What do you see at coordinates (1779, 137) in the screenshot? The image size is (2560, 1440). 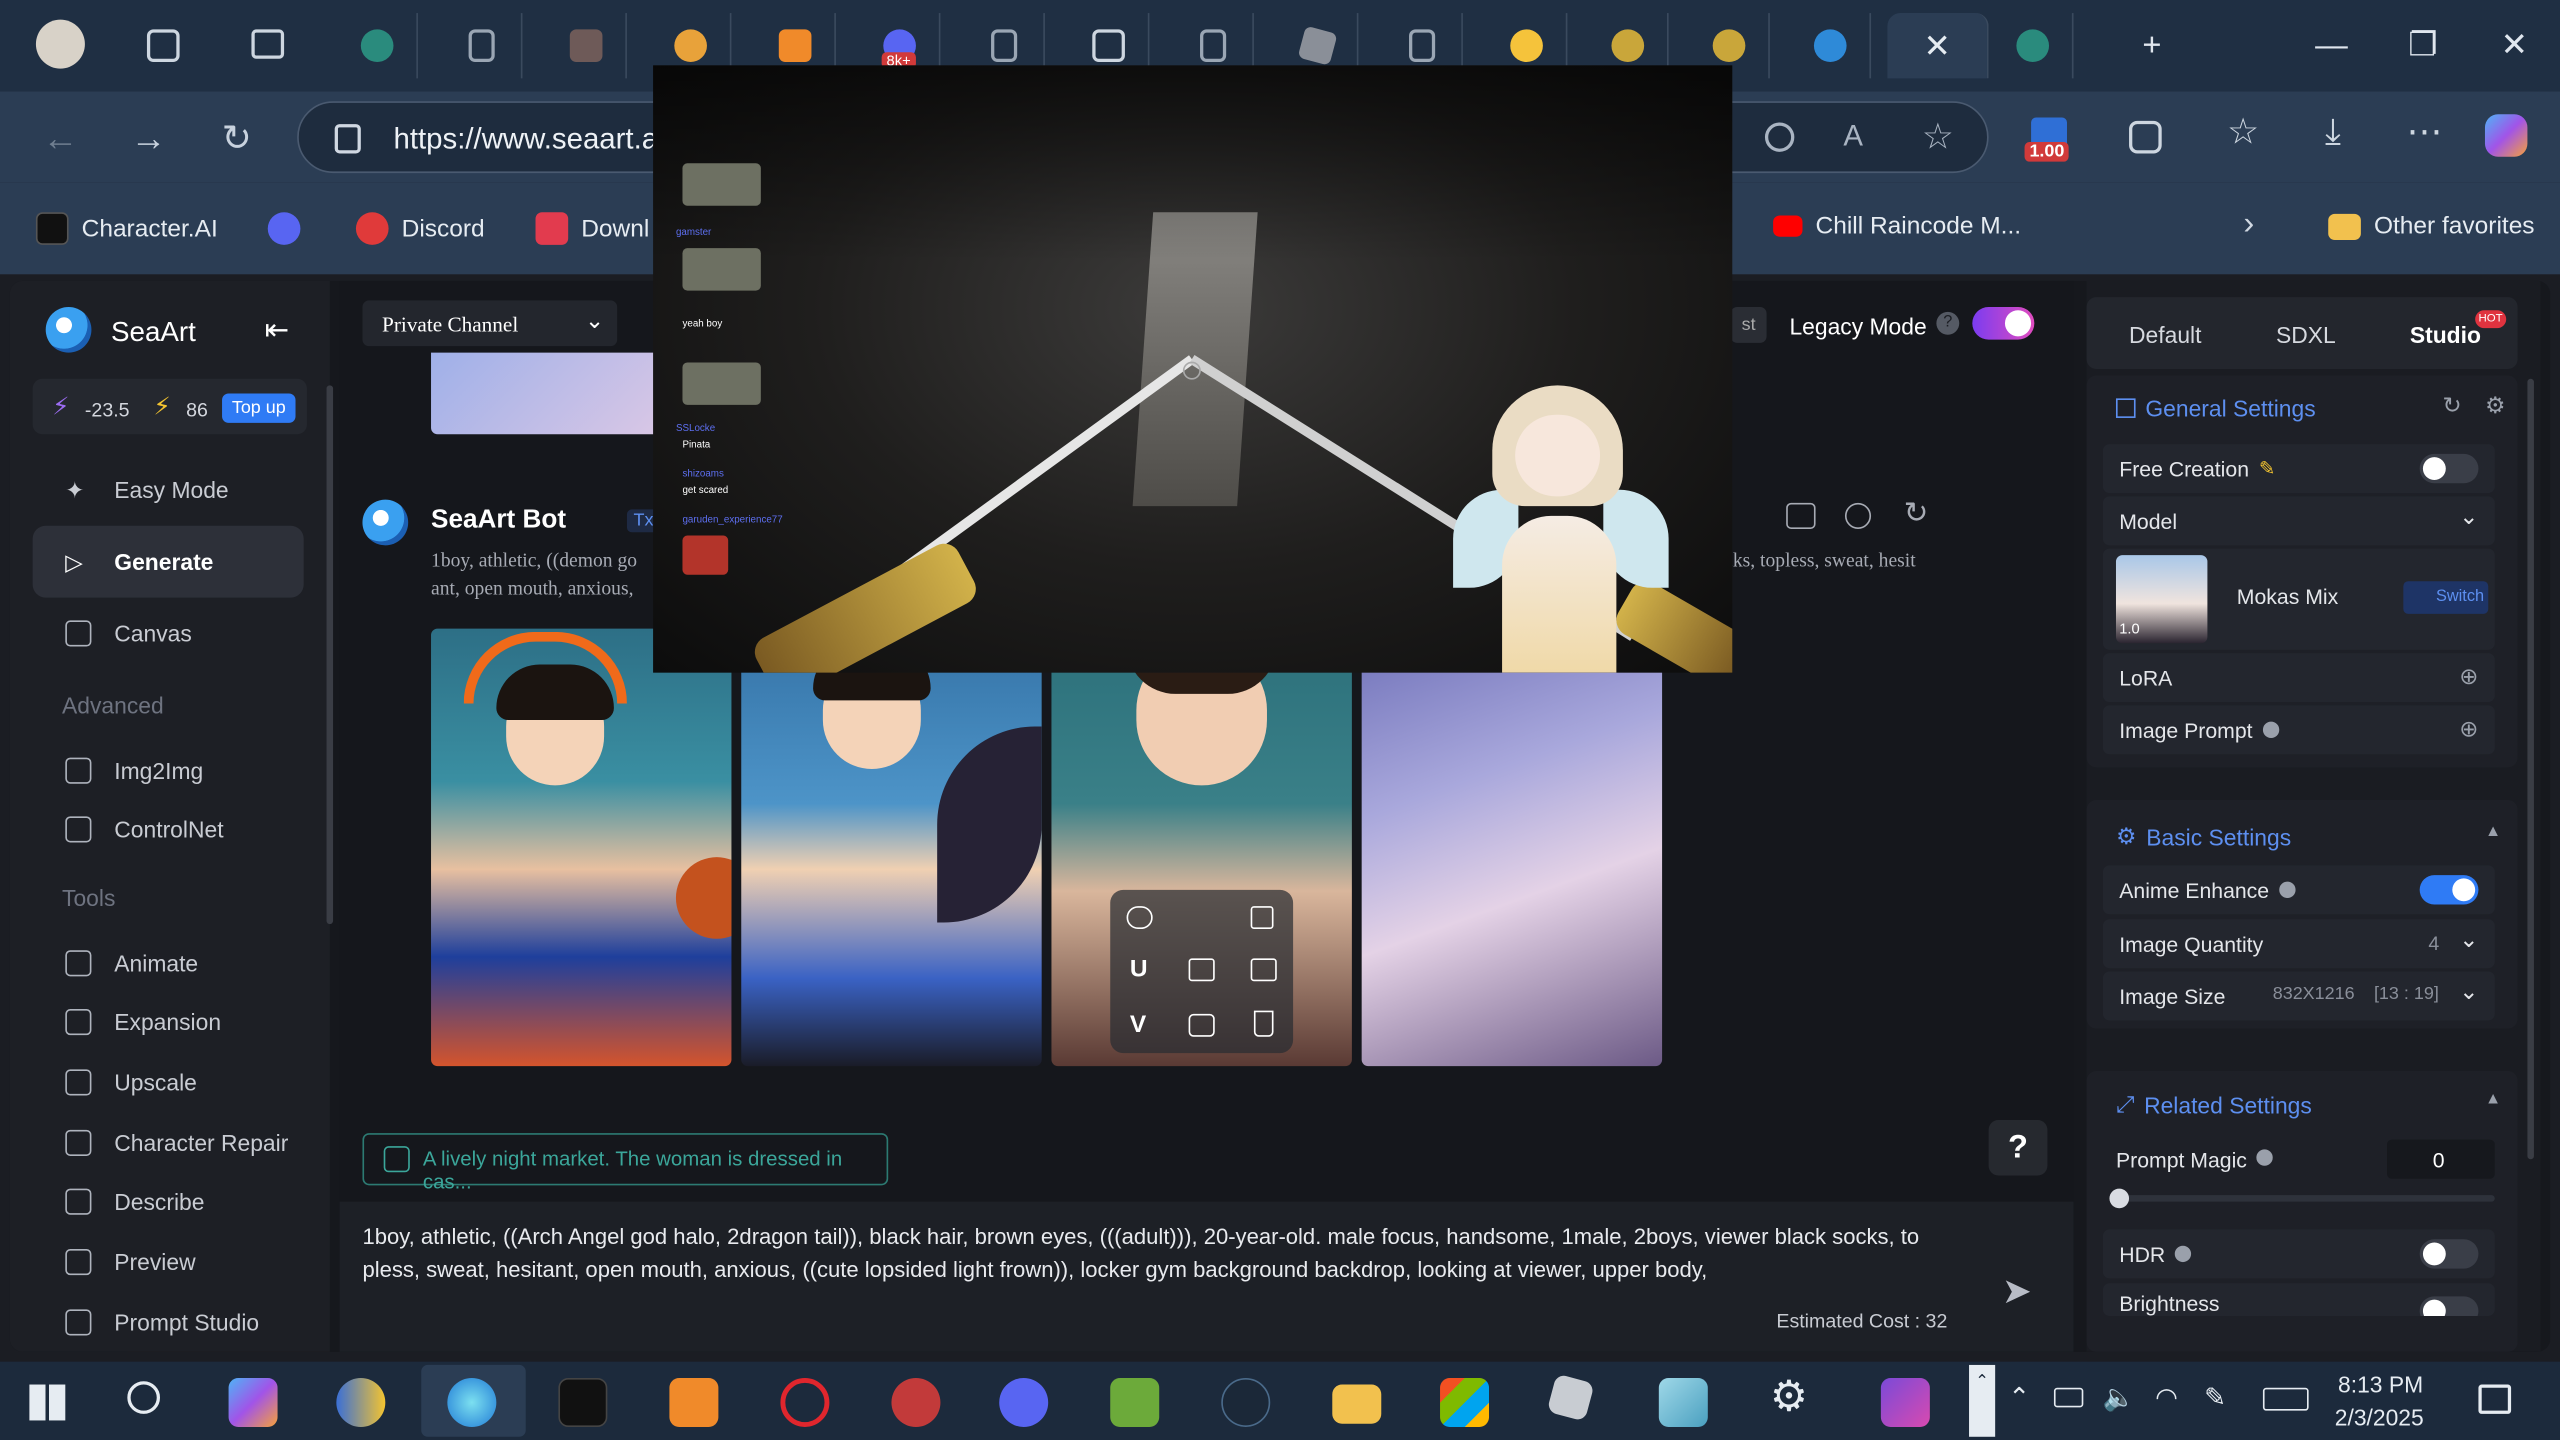 I see `zoom-icon` at bounding box center [1779, 137].